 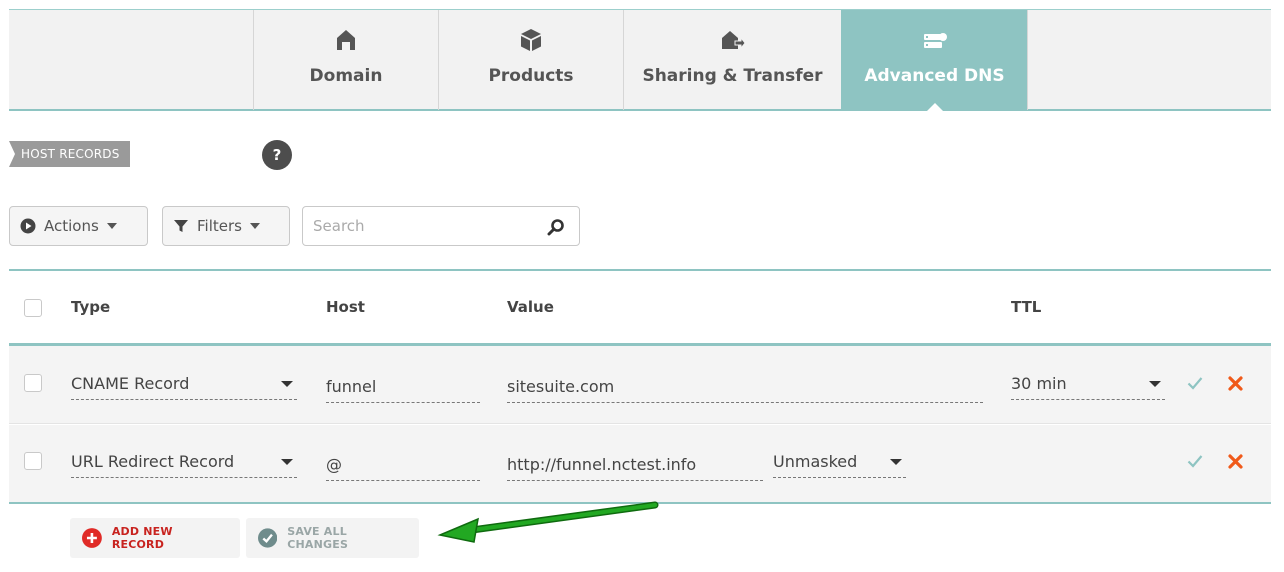 I want to click on header-value: Value, so click(x=530, y=307).